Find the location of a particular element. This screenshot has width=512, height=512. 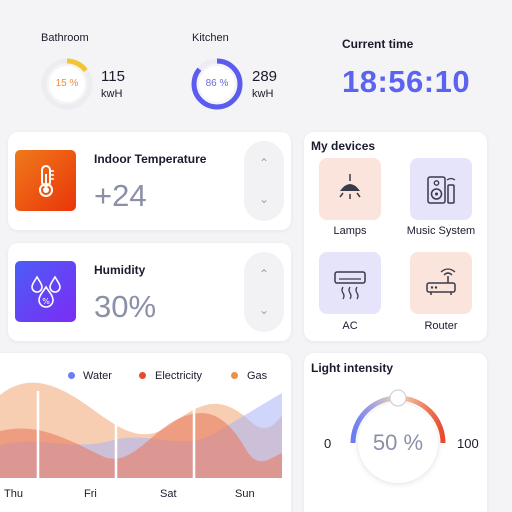

kitchen-value: 289 is located at coordinates (265, 76).